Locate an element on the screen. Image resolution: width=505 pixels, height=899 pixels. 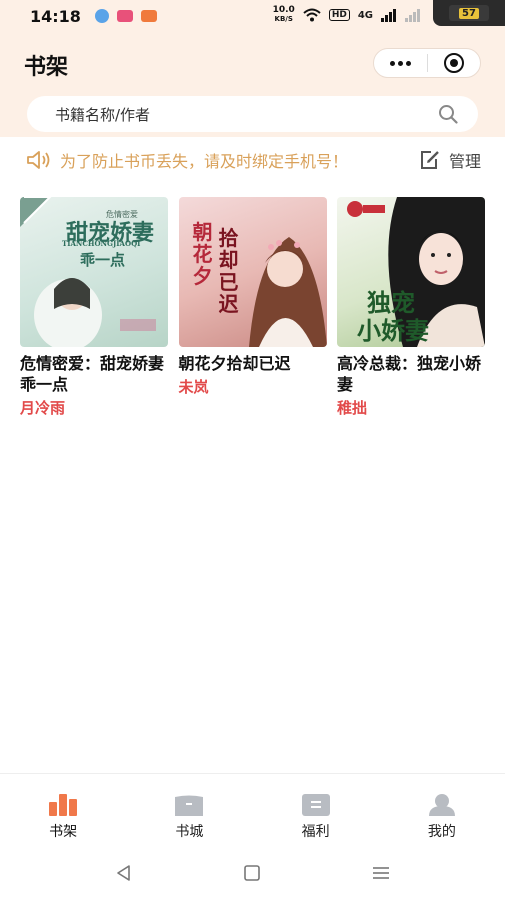
status-battery-area: 57 is located at coordinates (469, 13).